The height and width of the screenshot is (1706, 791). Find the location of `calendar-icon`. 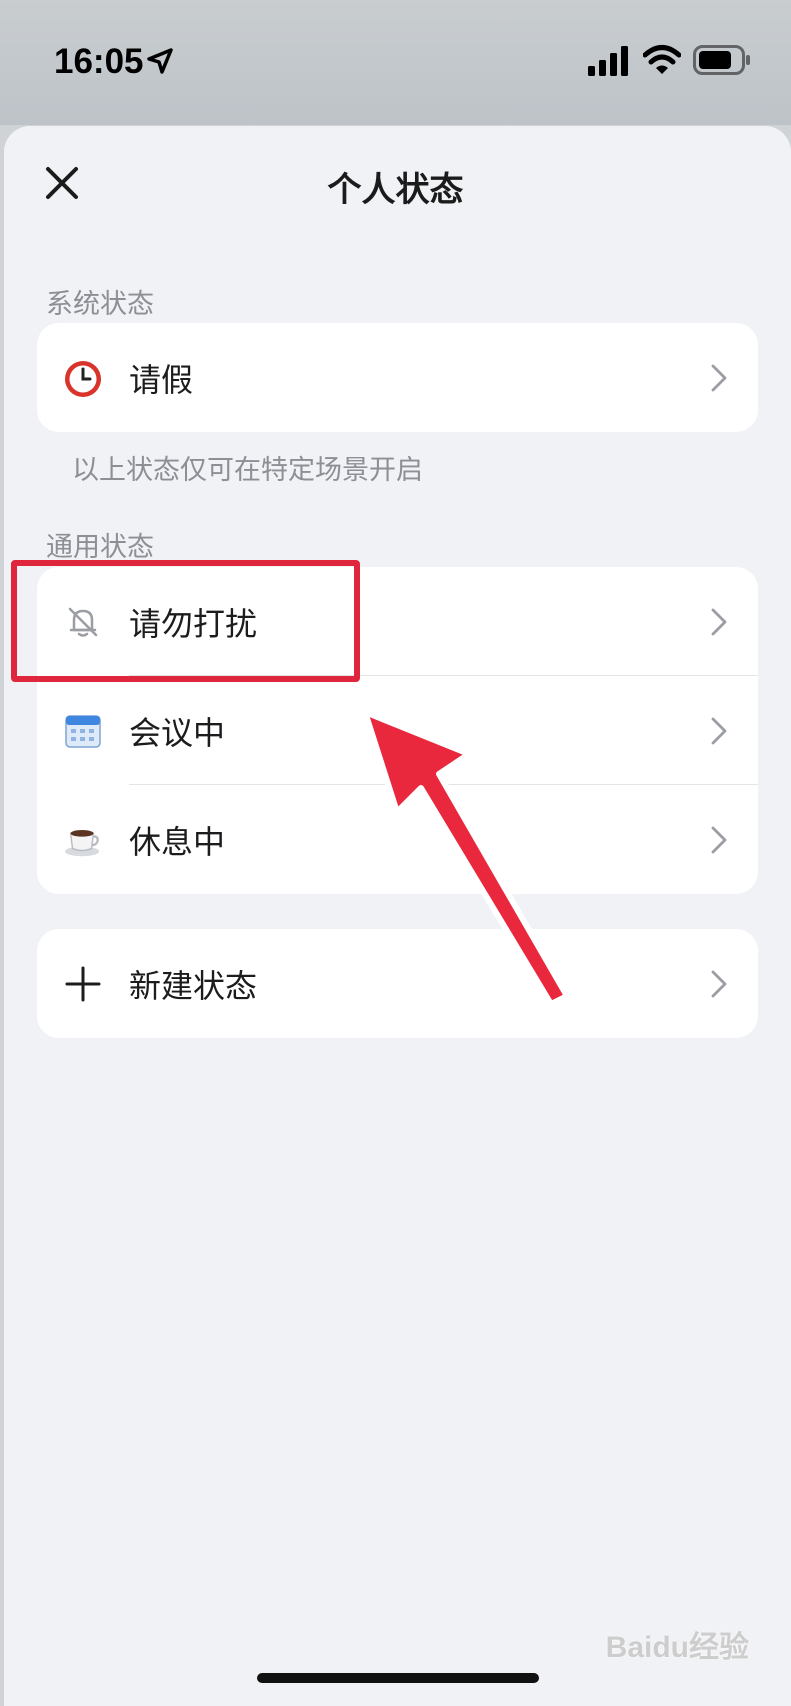

calendar-icon is located at coordinates (83, 731).